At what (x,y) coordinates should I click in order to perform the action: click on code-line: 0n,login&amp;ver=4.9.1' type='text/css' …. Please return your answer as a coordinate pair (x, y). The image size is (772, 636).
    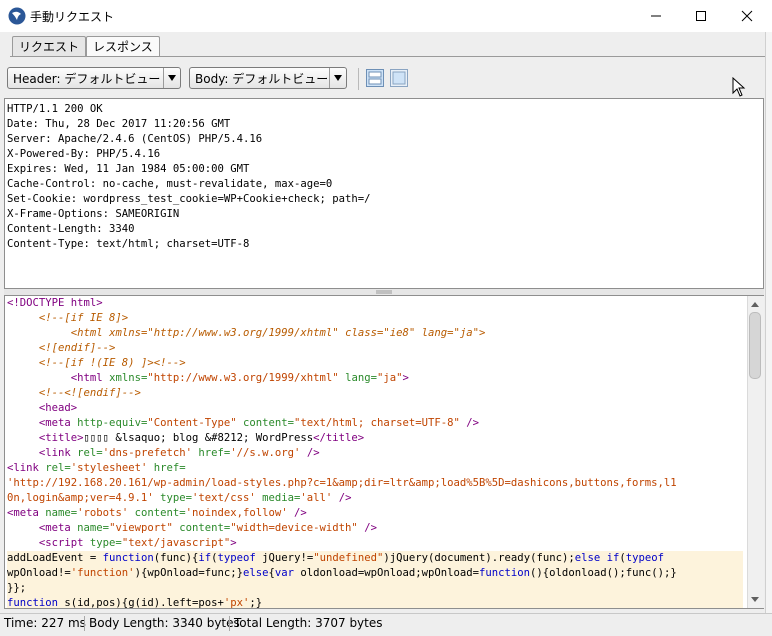
    Looking at the image, I should click on (375, 498).